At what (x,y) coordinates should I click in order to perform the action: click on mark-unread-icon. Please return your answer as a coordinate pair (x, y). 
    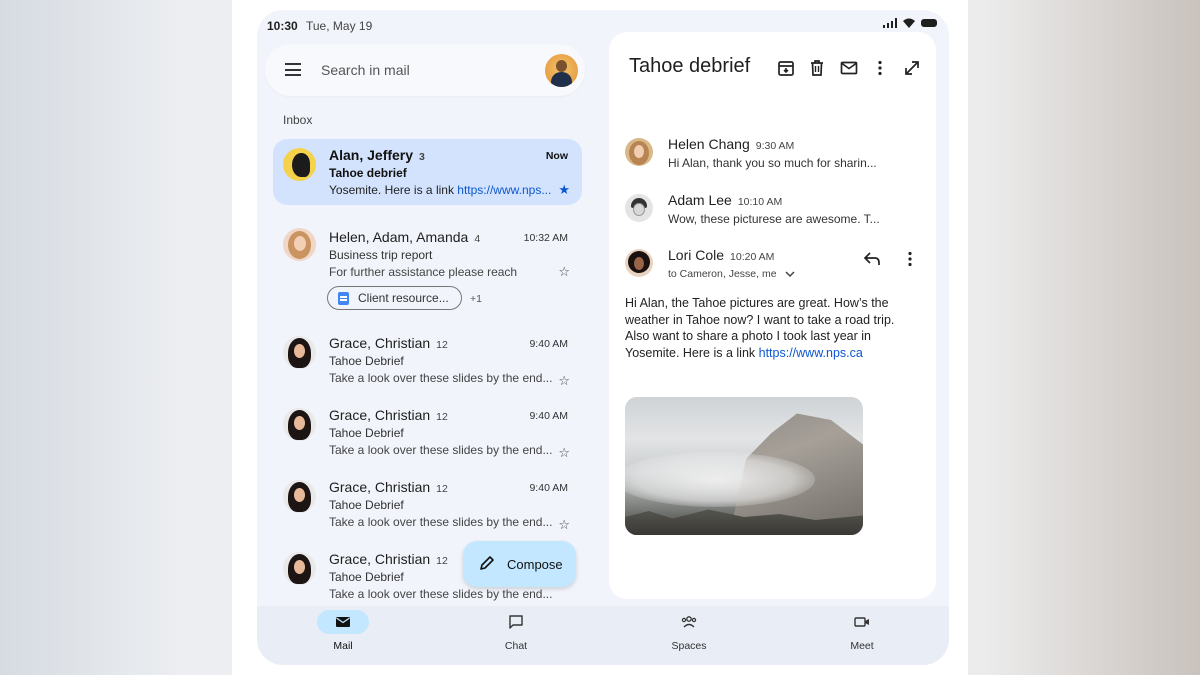
    Looking at the image, I should click on (849, 68).